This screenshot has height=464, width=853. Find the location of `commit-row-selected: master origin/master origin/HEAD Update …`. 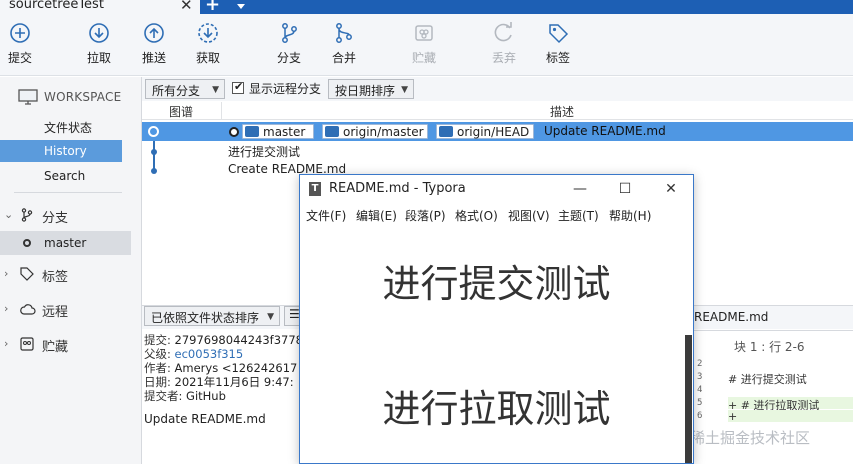

commit-row-selected: master origin/master origin/HEAD Update … is located at coordinates (497, 131).